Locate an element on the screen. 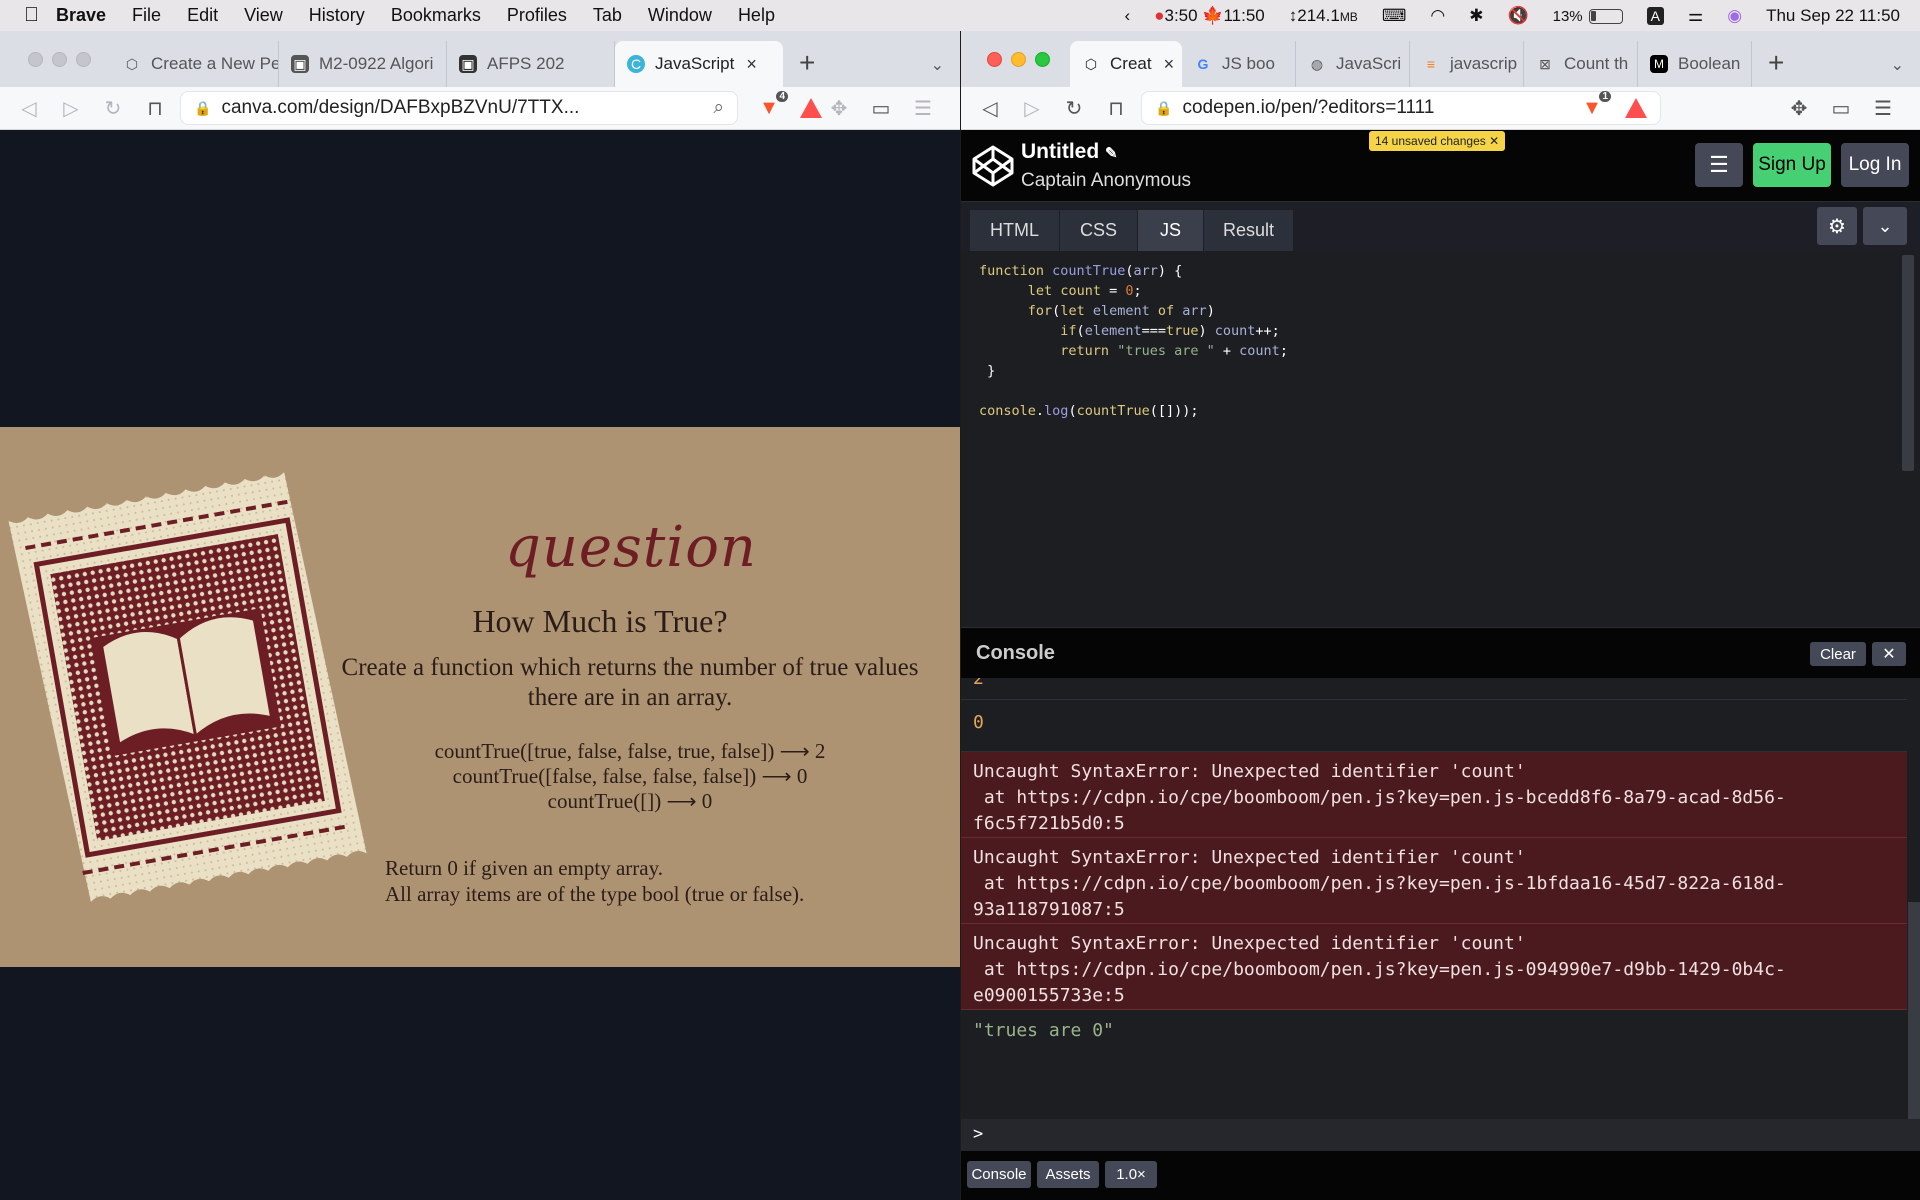  tab-google-js: G JS boo is located at coordinates (1239, 64).